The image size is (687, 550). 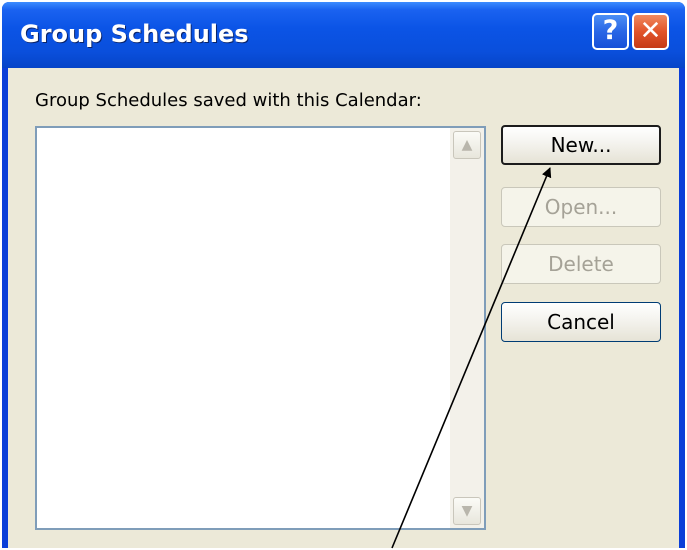 I want to click on chevron-up-icon: ▲, so click(x=467, y=145).